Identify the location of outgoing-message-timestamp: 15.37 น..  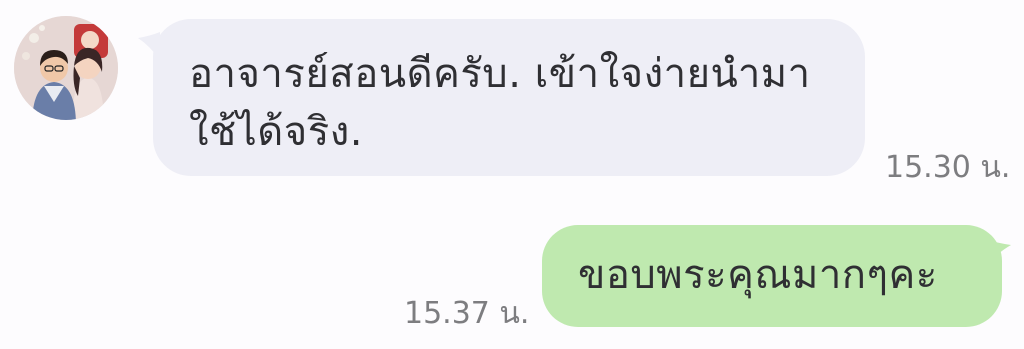
(467, 313).